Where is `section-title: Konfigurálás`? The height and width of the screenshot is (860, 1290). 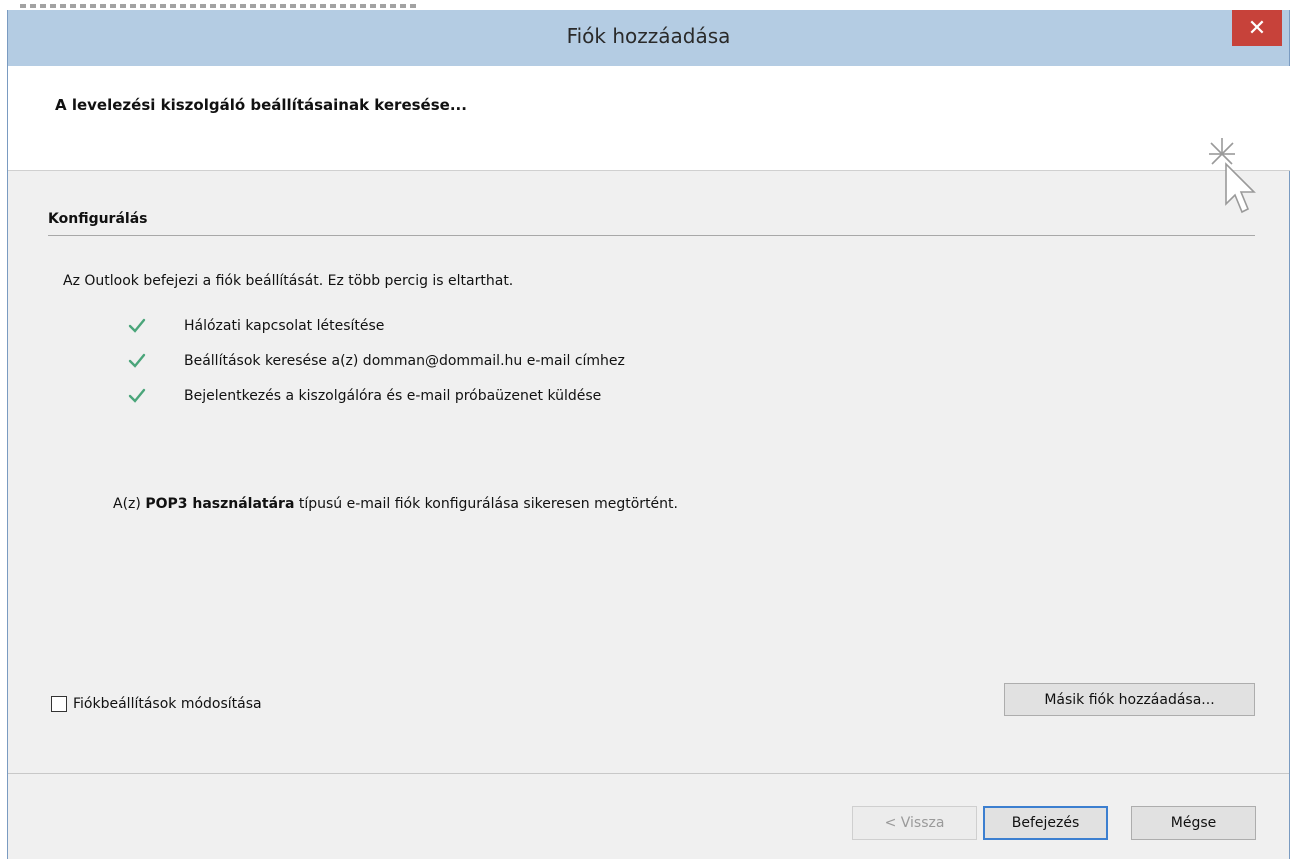
section-title: Konfigurálás is located at coordinates (98, 219).